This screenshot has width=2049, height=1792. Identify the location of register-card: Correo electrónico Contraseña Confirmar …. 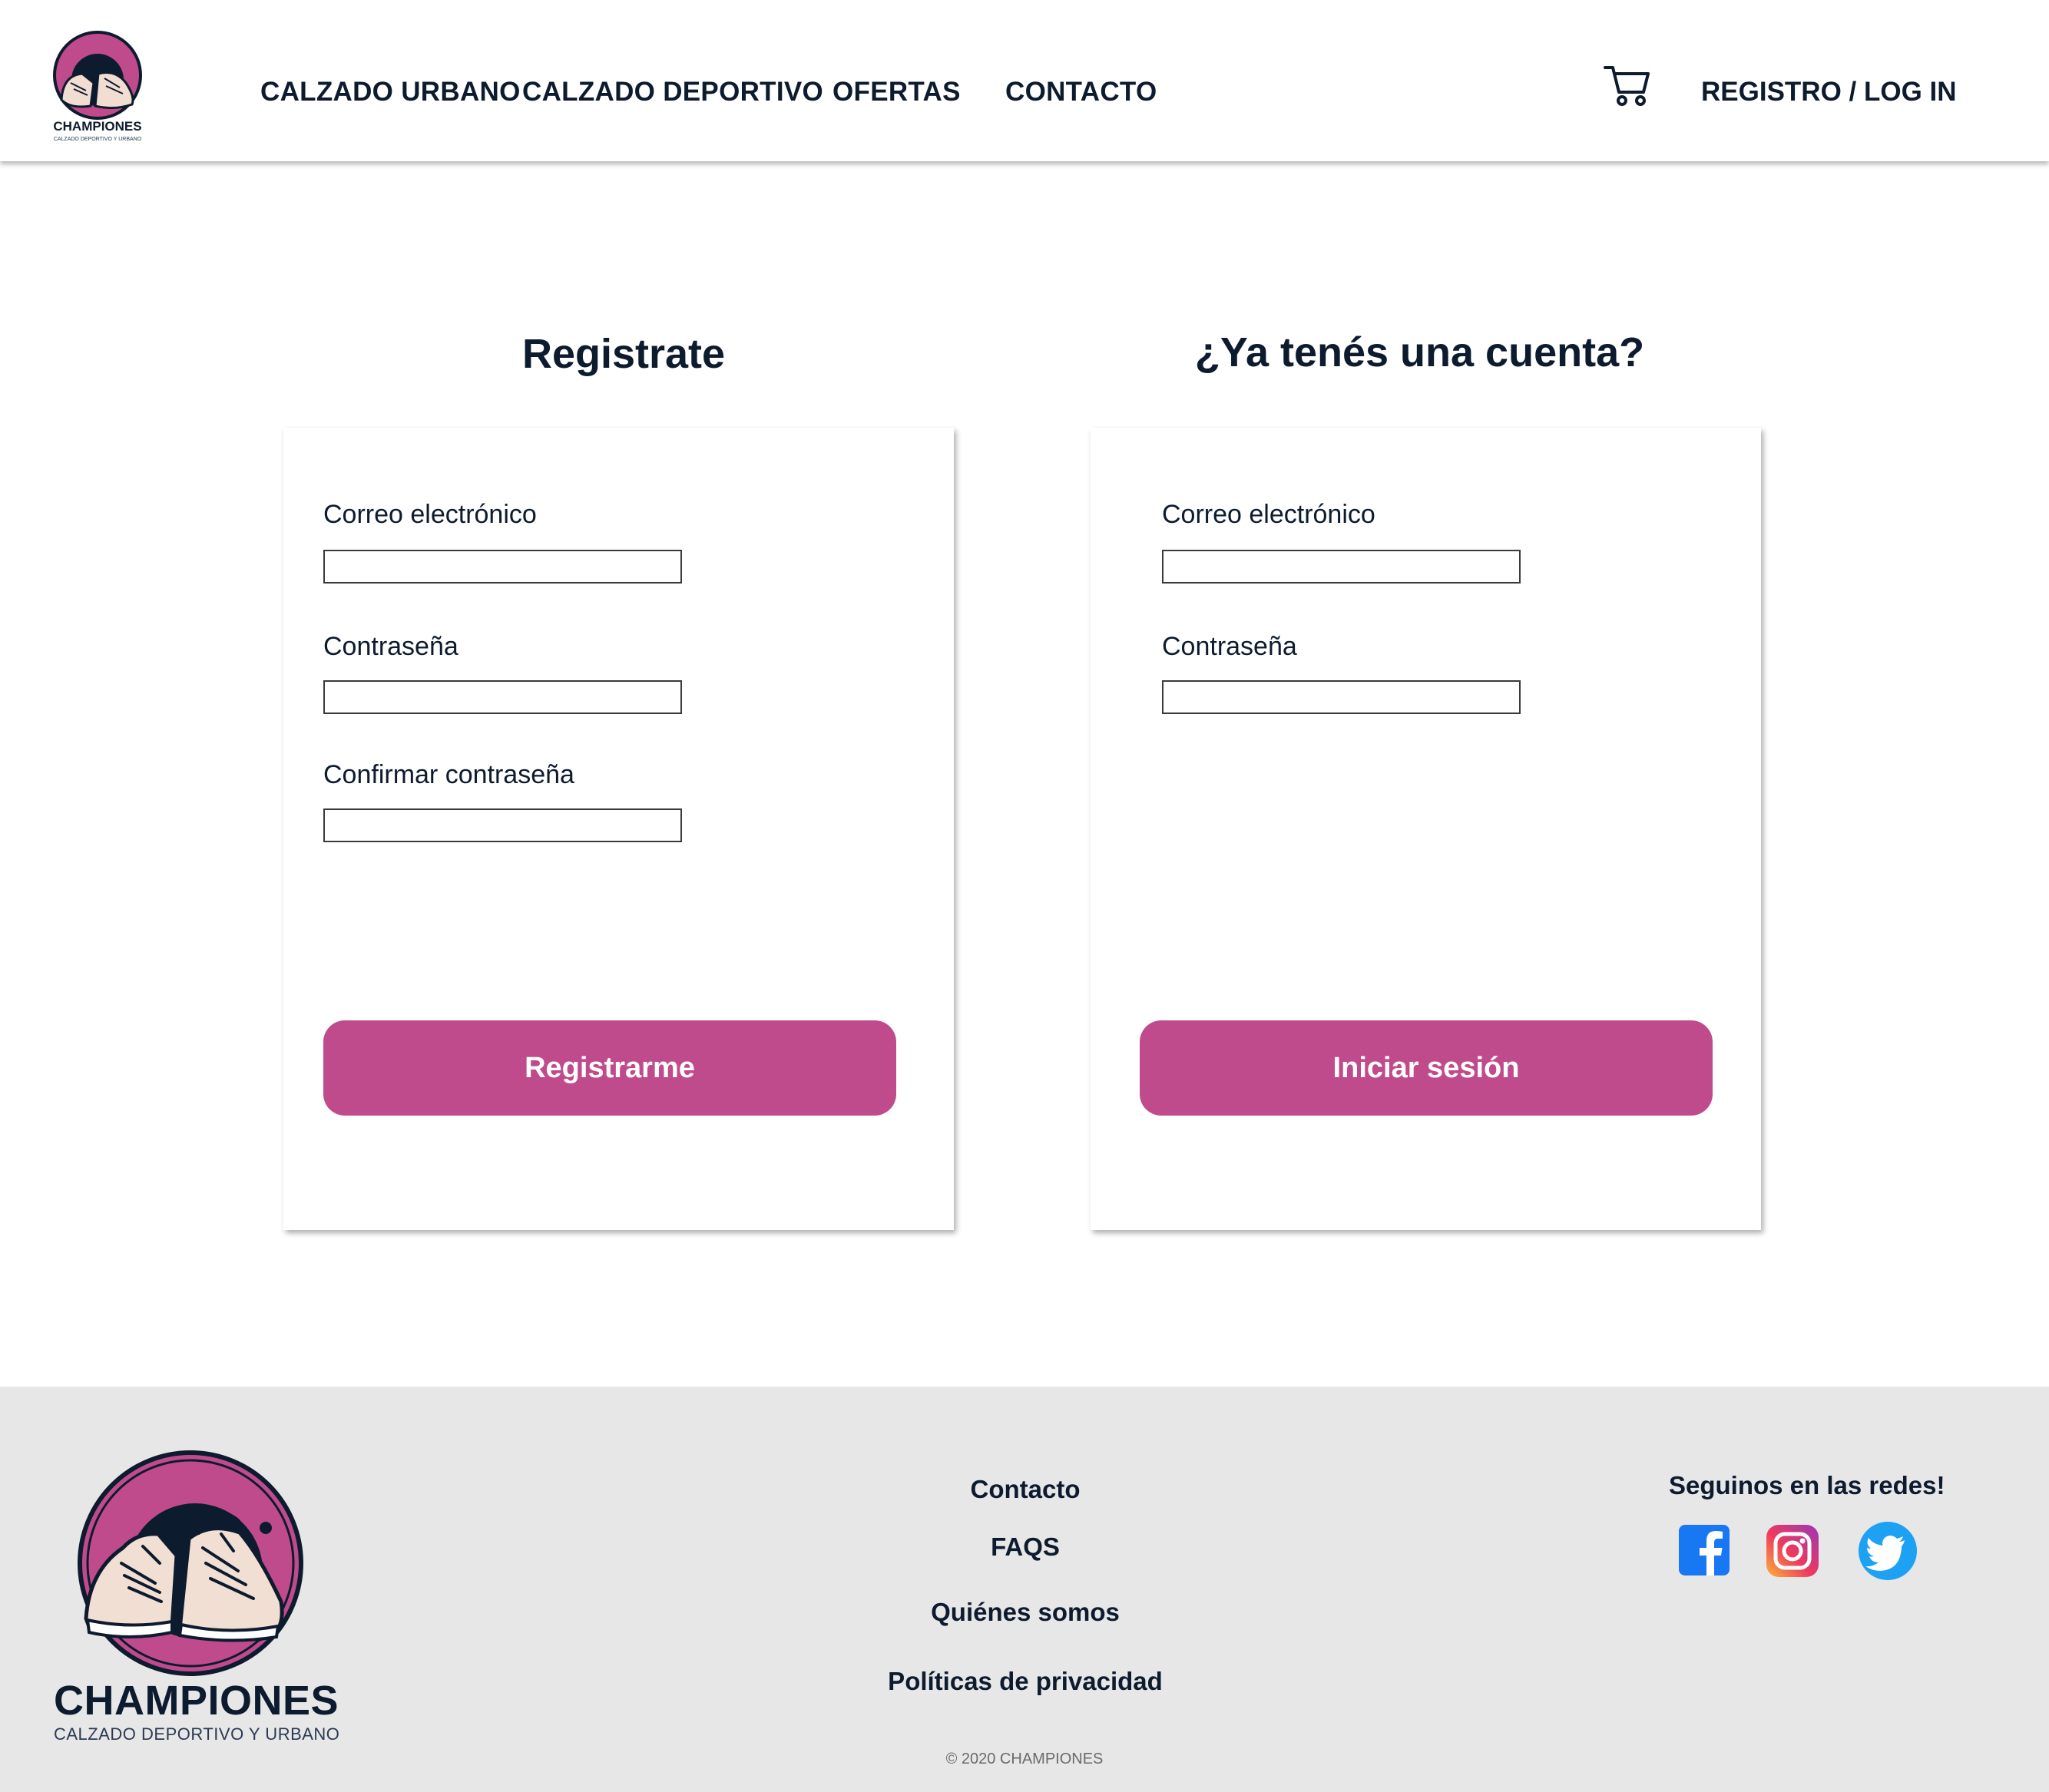
(618, 829).